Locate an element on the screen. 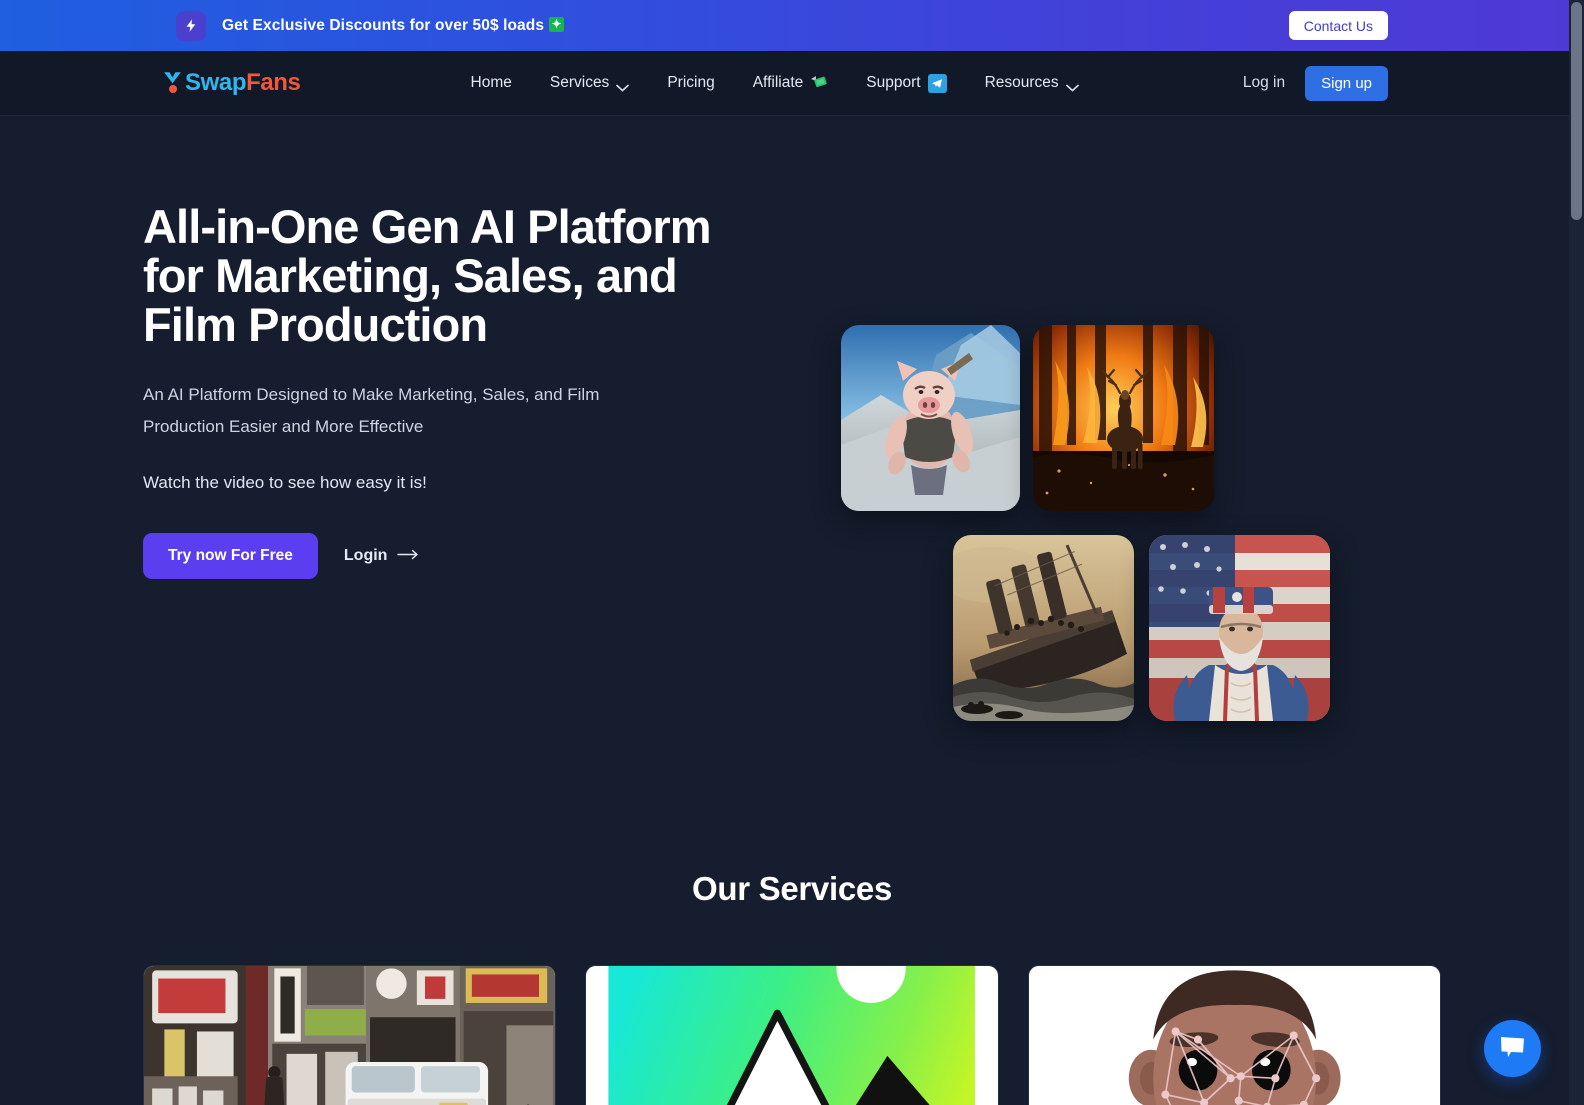  japanese-street-photo is located at coordinates (350, 1035).